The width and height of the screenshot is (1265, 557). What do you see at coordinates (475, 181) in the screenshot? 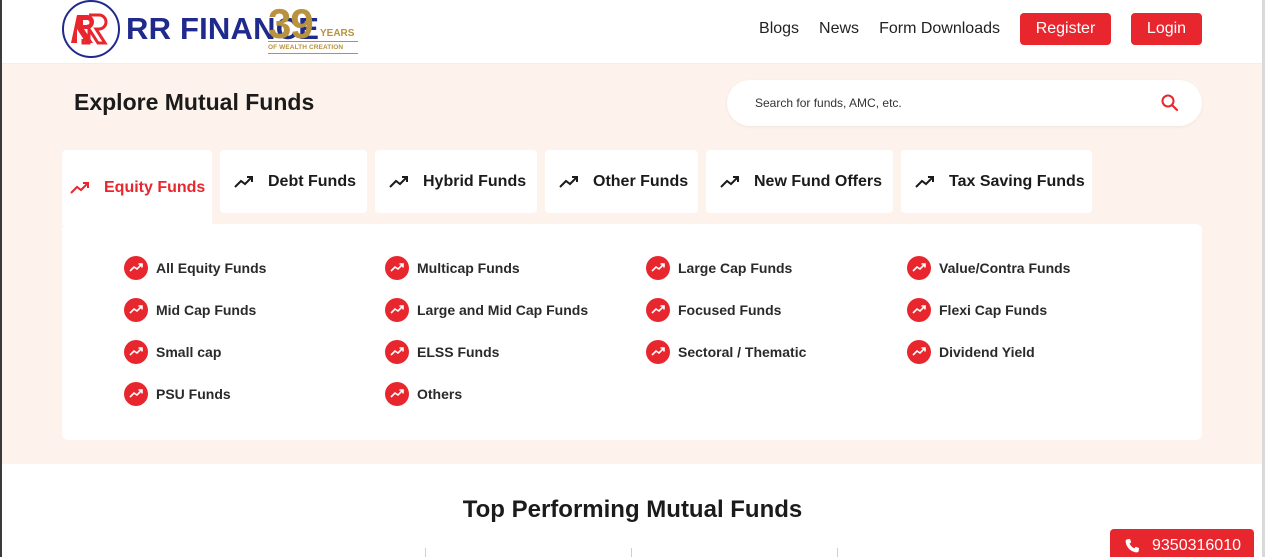
I see `tab-label: Hybrid Funds` at bounding box center [475, 181].